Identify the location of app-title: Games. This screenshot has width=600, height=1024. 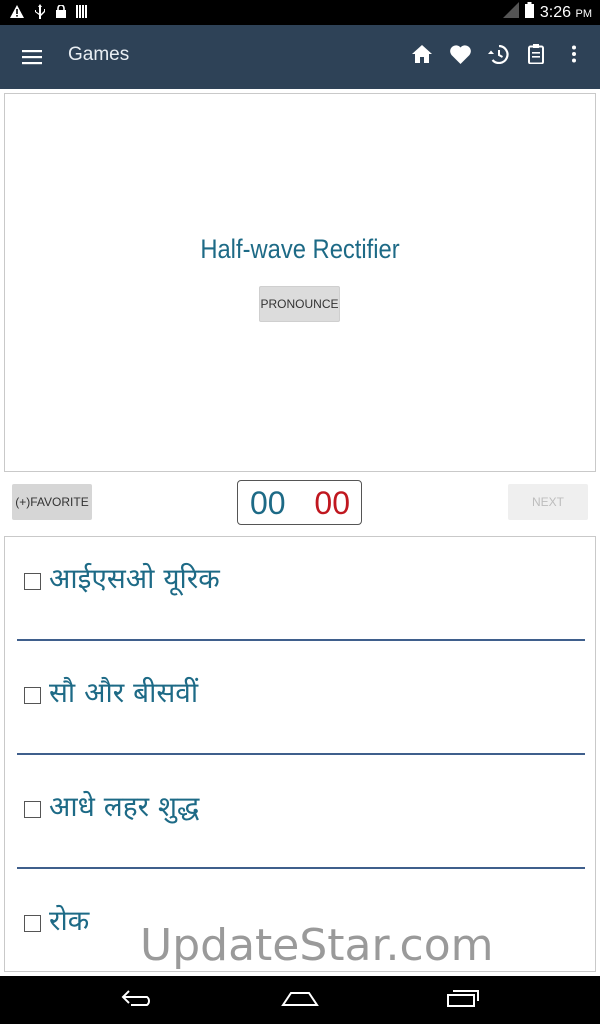
(99, 54).